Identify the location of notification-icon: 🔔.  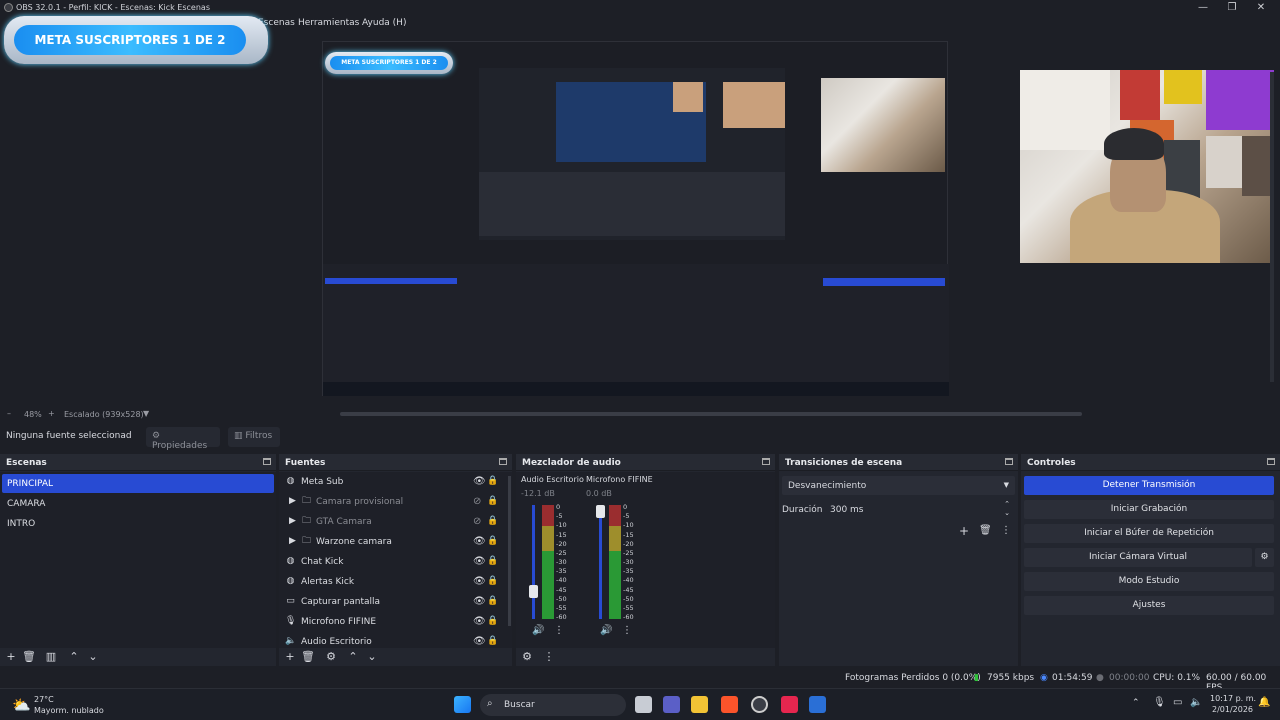
(1264, 702).